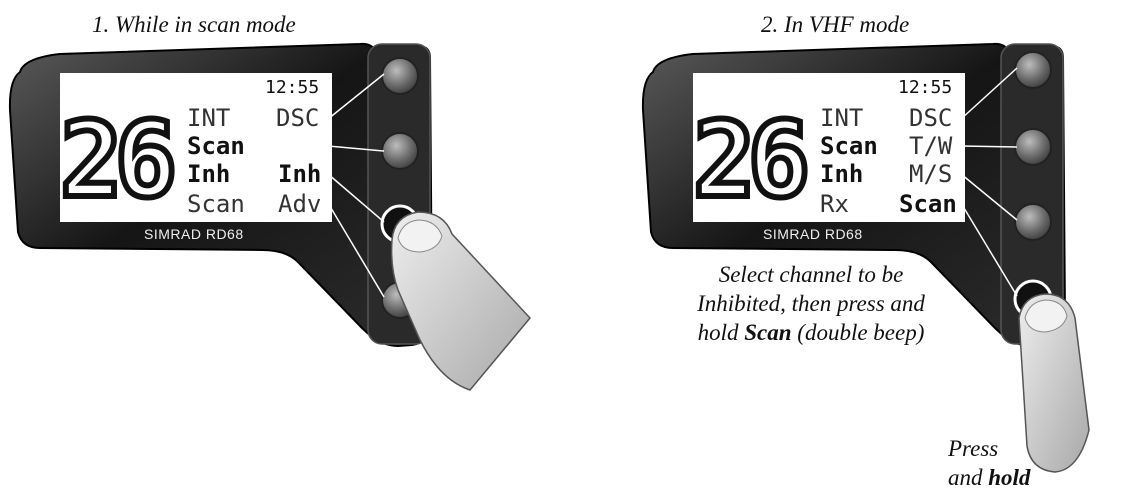 The image size is (1123, 500). I want to click on lcd-right-4: Scan, so click(928, 204).